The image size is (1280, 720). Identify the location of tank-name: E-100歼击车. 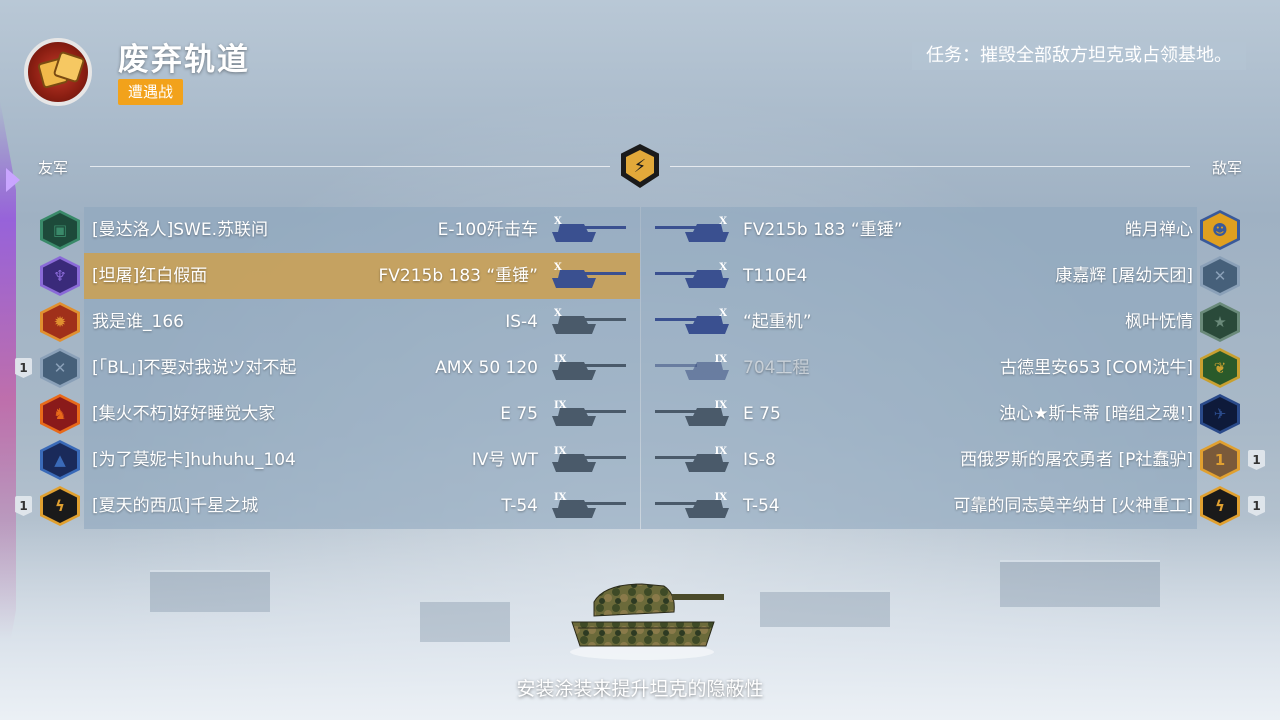
(487, 230).